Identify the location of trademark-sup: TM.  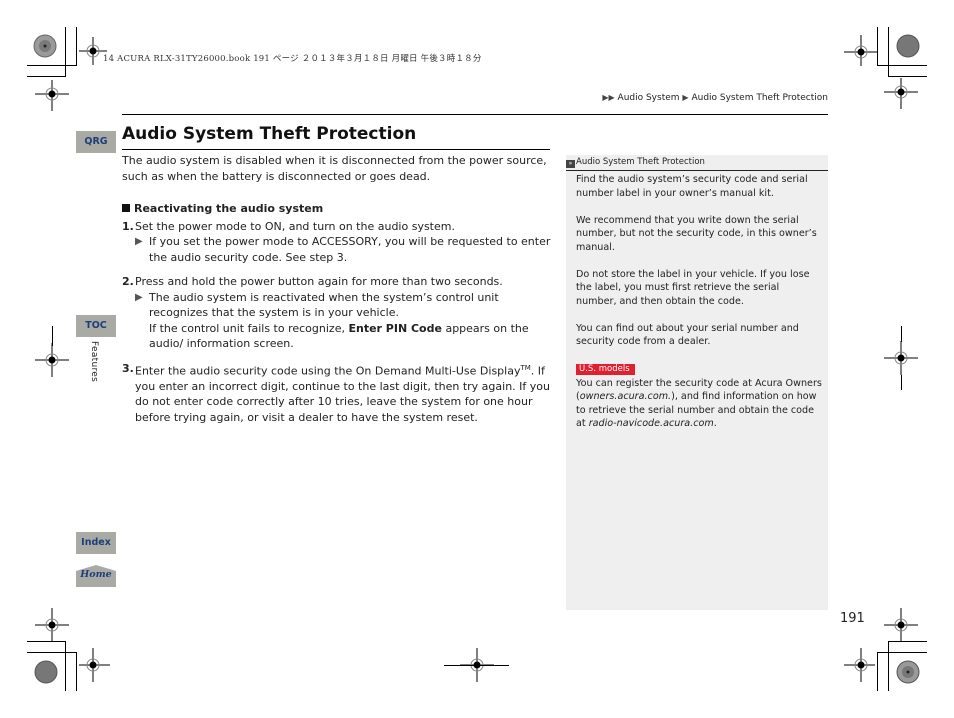
(525, 367).